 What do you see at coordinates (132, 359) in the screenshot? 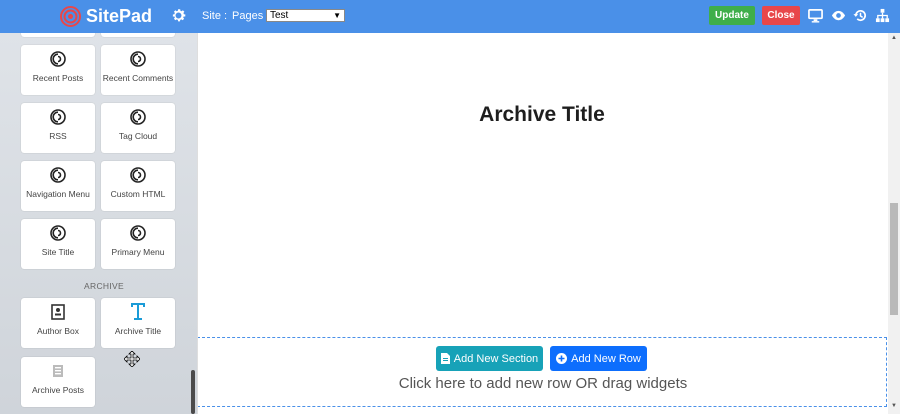
I see `move-cursor-icon` at bounding box center [132, 359].